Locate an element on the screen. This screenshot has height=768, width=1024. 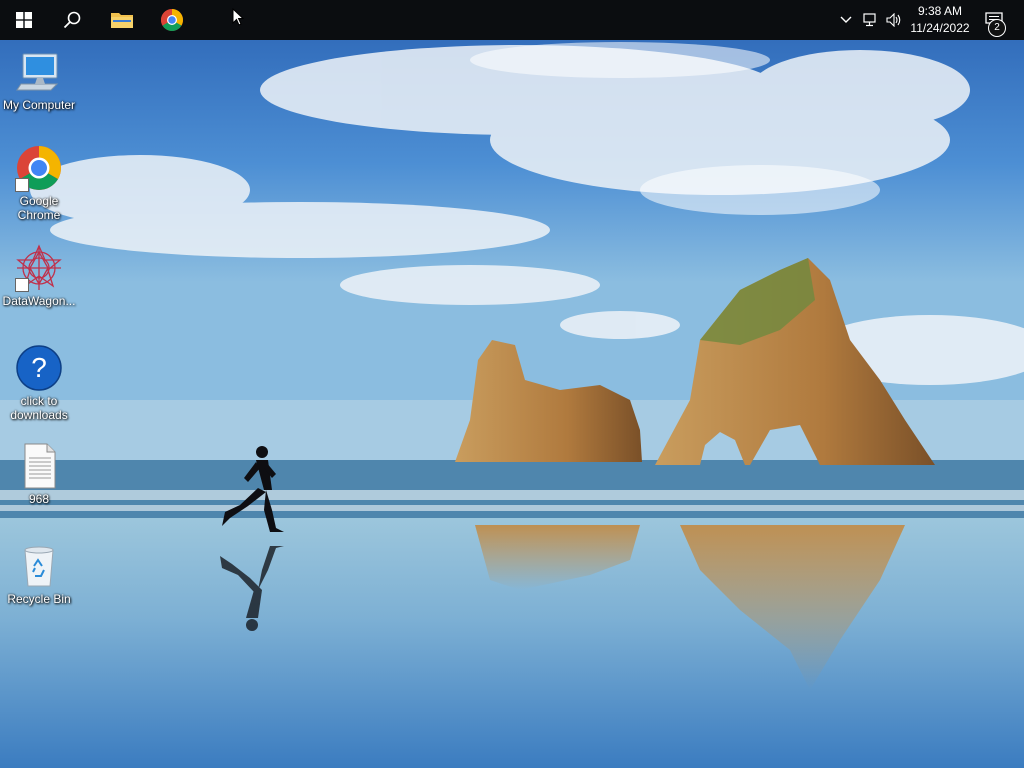
computer-icon is located at coordinates (37, 72).